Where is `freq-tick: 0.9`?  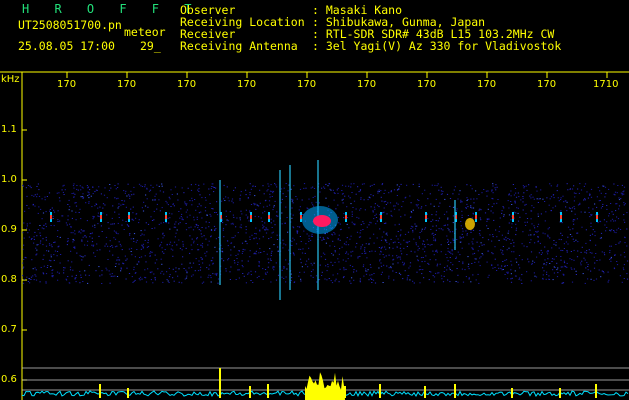
freq-tick: 0.9 is located at coordinates (9, 229).